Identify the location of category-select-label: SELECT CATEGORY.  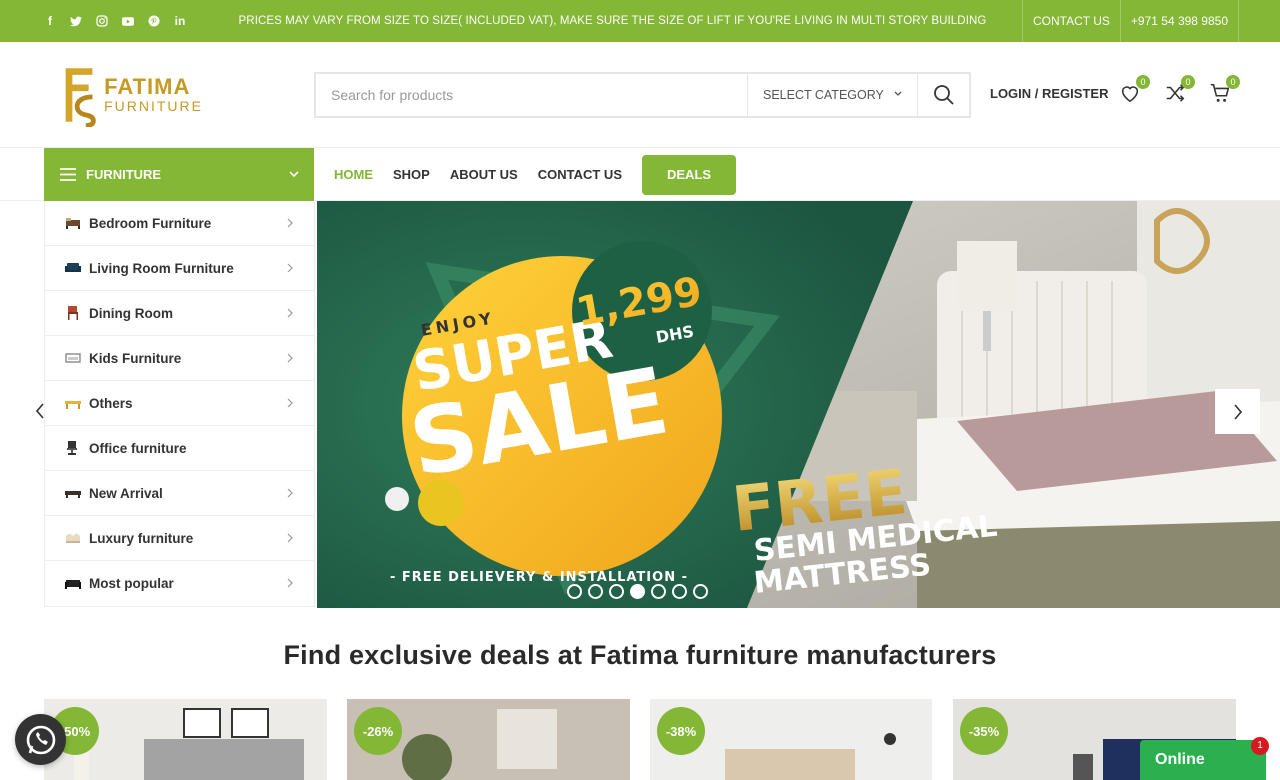
(823, 95).